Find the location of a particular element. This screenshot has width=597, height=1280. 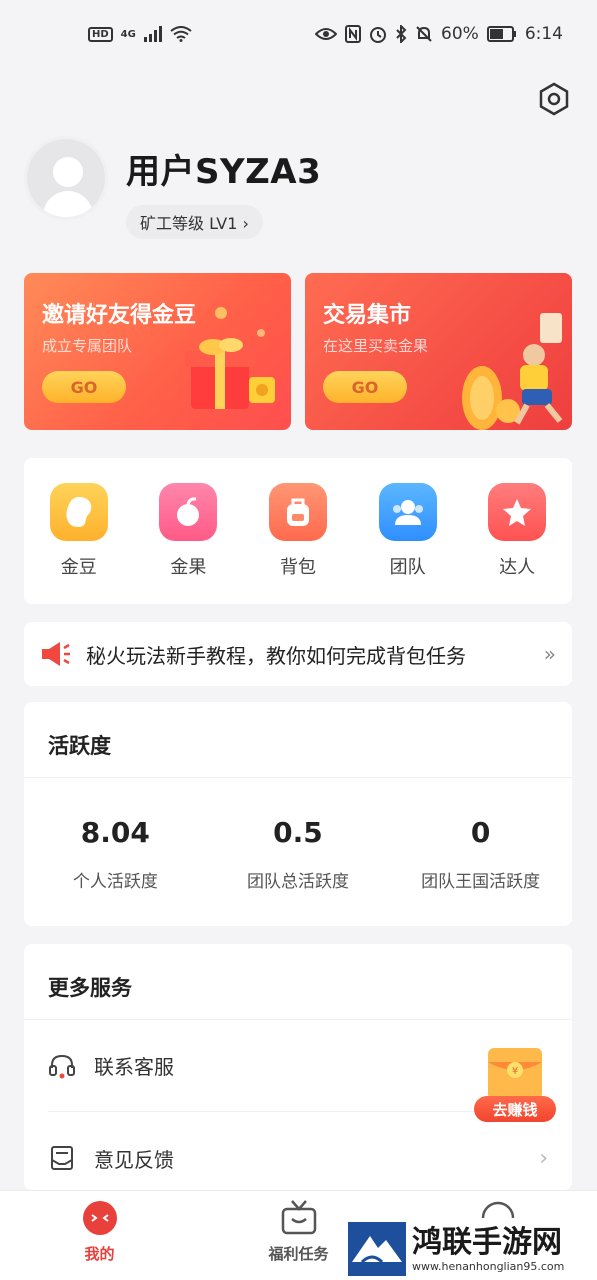

stat-team-kingdom: 0 团队王国活跃度 is located at coordinates (481, 854).